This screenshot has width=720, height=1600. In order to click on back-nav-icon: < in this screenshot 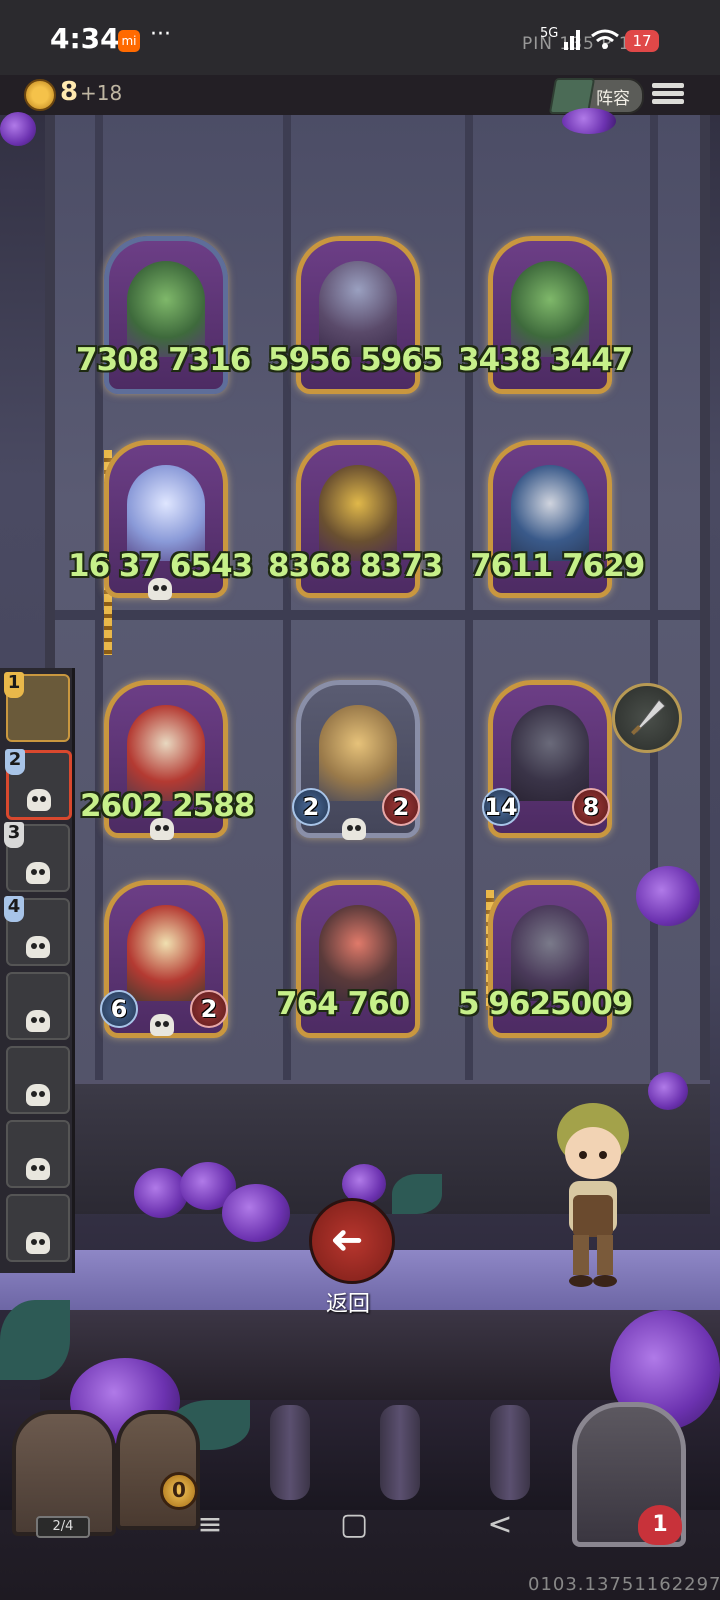, I will do `click(500, 1525)`.